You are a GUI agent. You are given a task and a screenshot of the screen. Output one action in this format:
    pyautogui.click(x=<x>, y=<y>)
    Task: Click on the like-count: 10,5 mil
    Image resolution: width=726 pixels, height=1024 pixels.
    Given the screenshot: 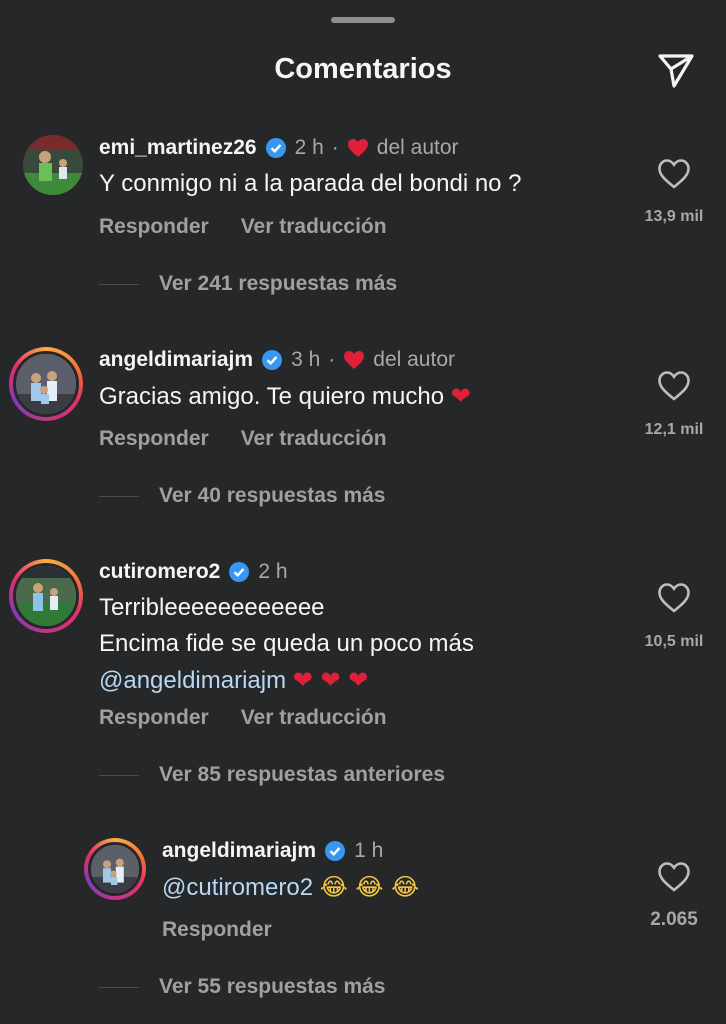 What is the action you would take?
    pyautogui.click(x=674, y=641)
    